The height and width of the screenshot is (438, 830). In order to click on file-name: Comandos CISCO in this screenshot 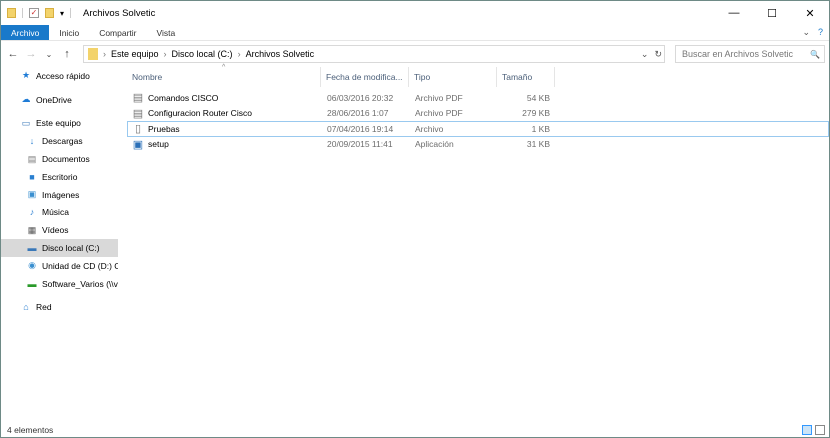, I will do `click(183, 97)`.